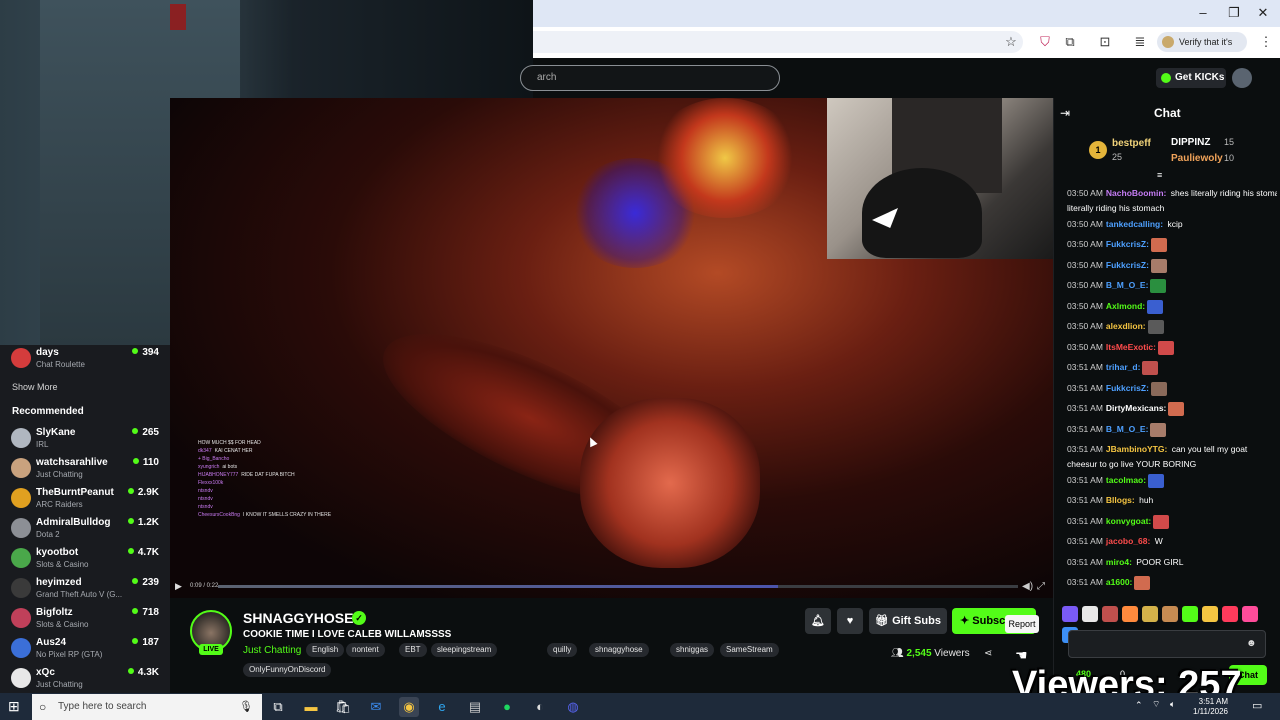 The height and width of the screenshot is (720, 1280). What do you see at coordinates (1140, 42) in the screenshot?
I see `reading-list-icon: ≣` at bounding box center [1140, 42].